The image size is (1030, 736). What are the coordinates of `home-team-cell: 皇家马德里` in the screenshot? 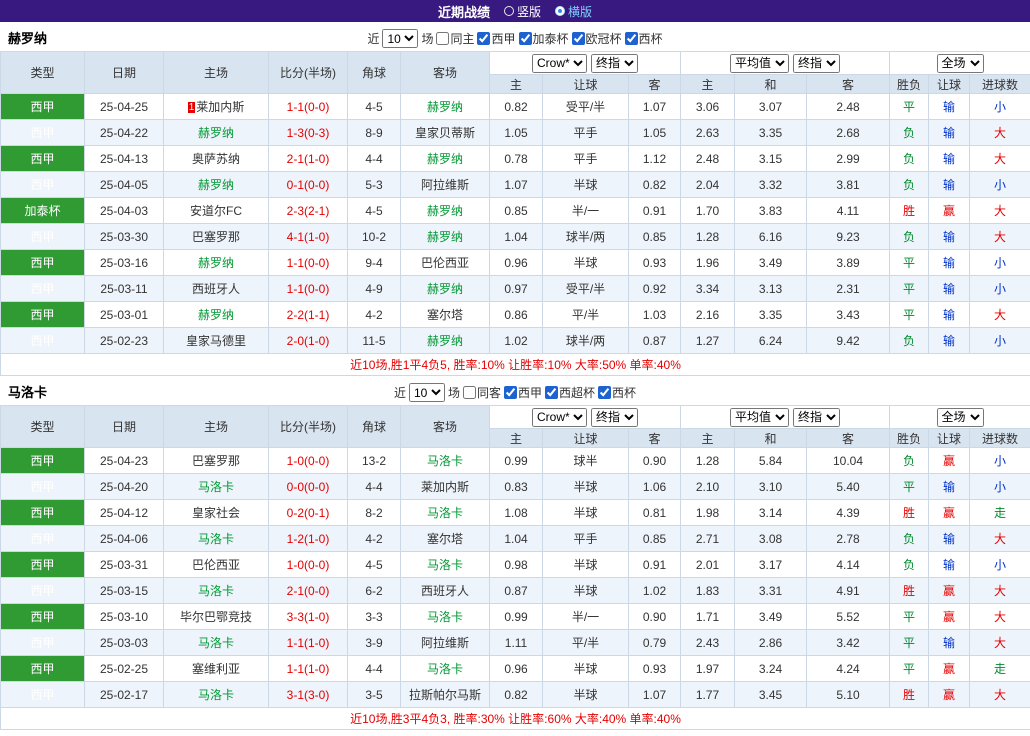 It's located at (216, 340).